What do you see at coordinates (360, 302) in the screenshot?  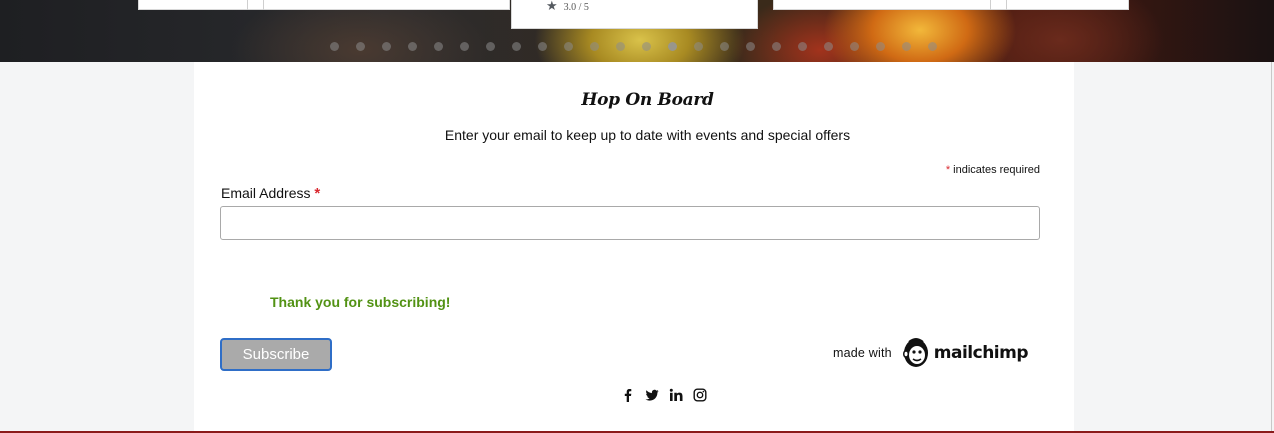 I see `success-message: Thank you for subscribing!` at bounding box center [360, 302].